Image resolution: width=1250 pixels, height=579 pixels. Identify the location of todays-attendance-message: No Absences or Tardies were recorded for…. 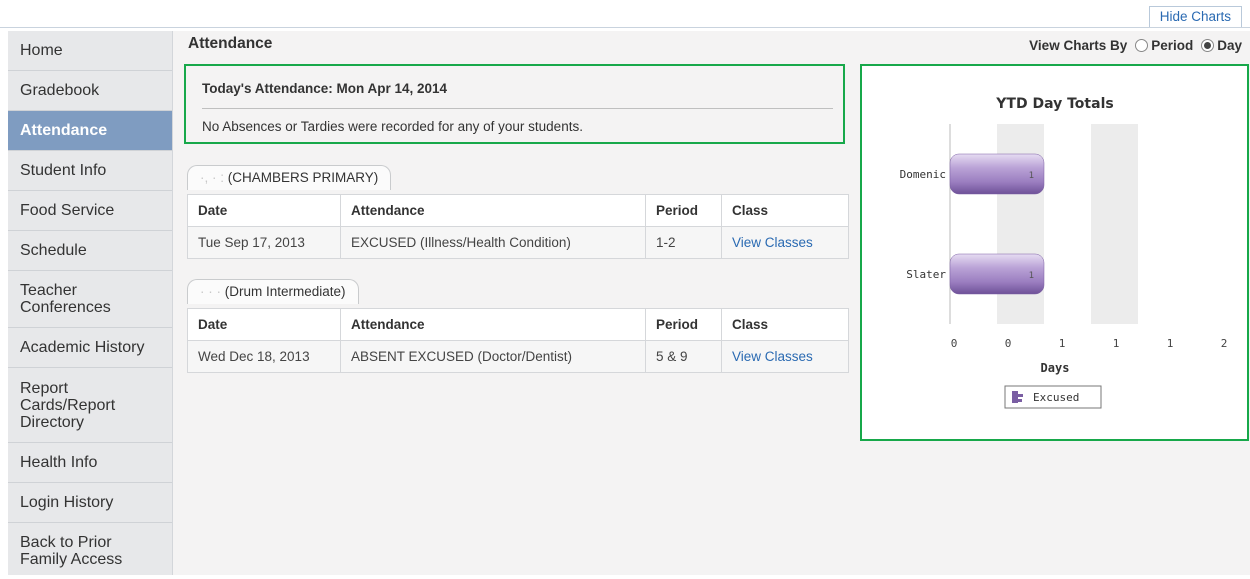
(392, 126).